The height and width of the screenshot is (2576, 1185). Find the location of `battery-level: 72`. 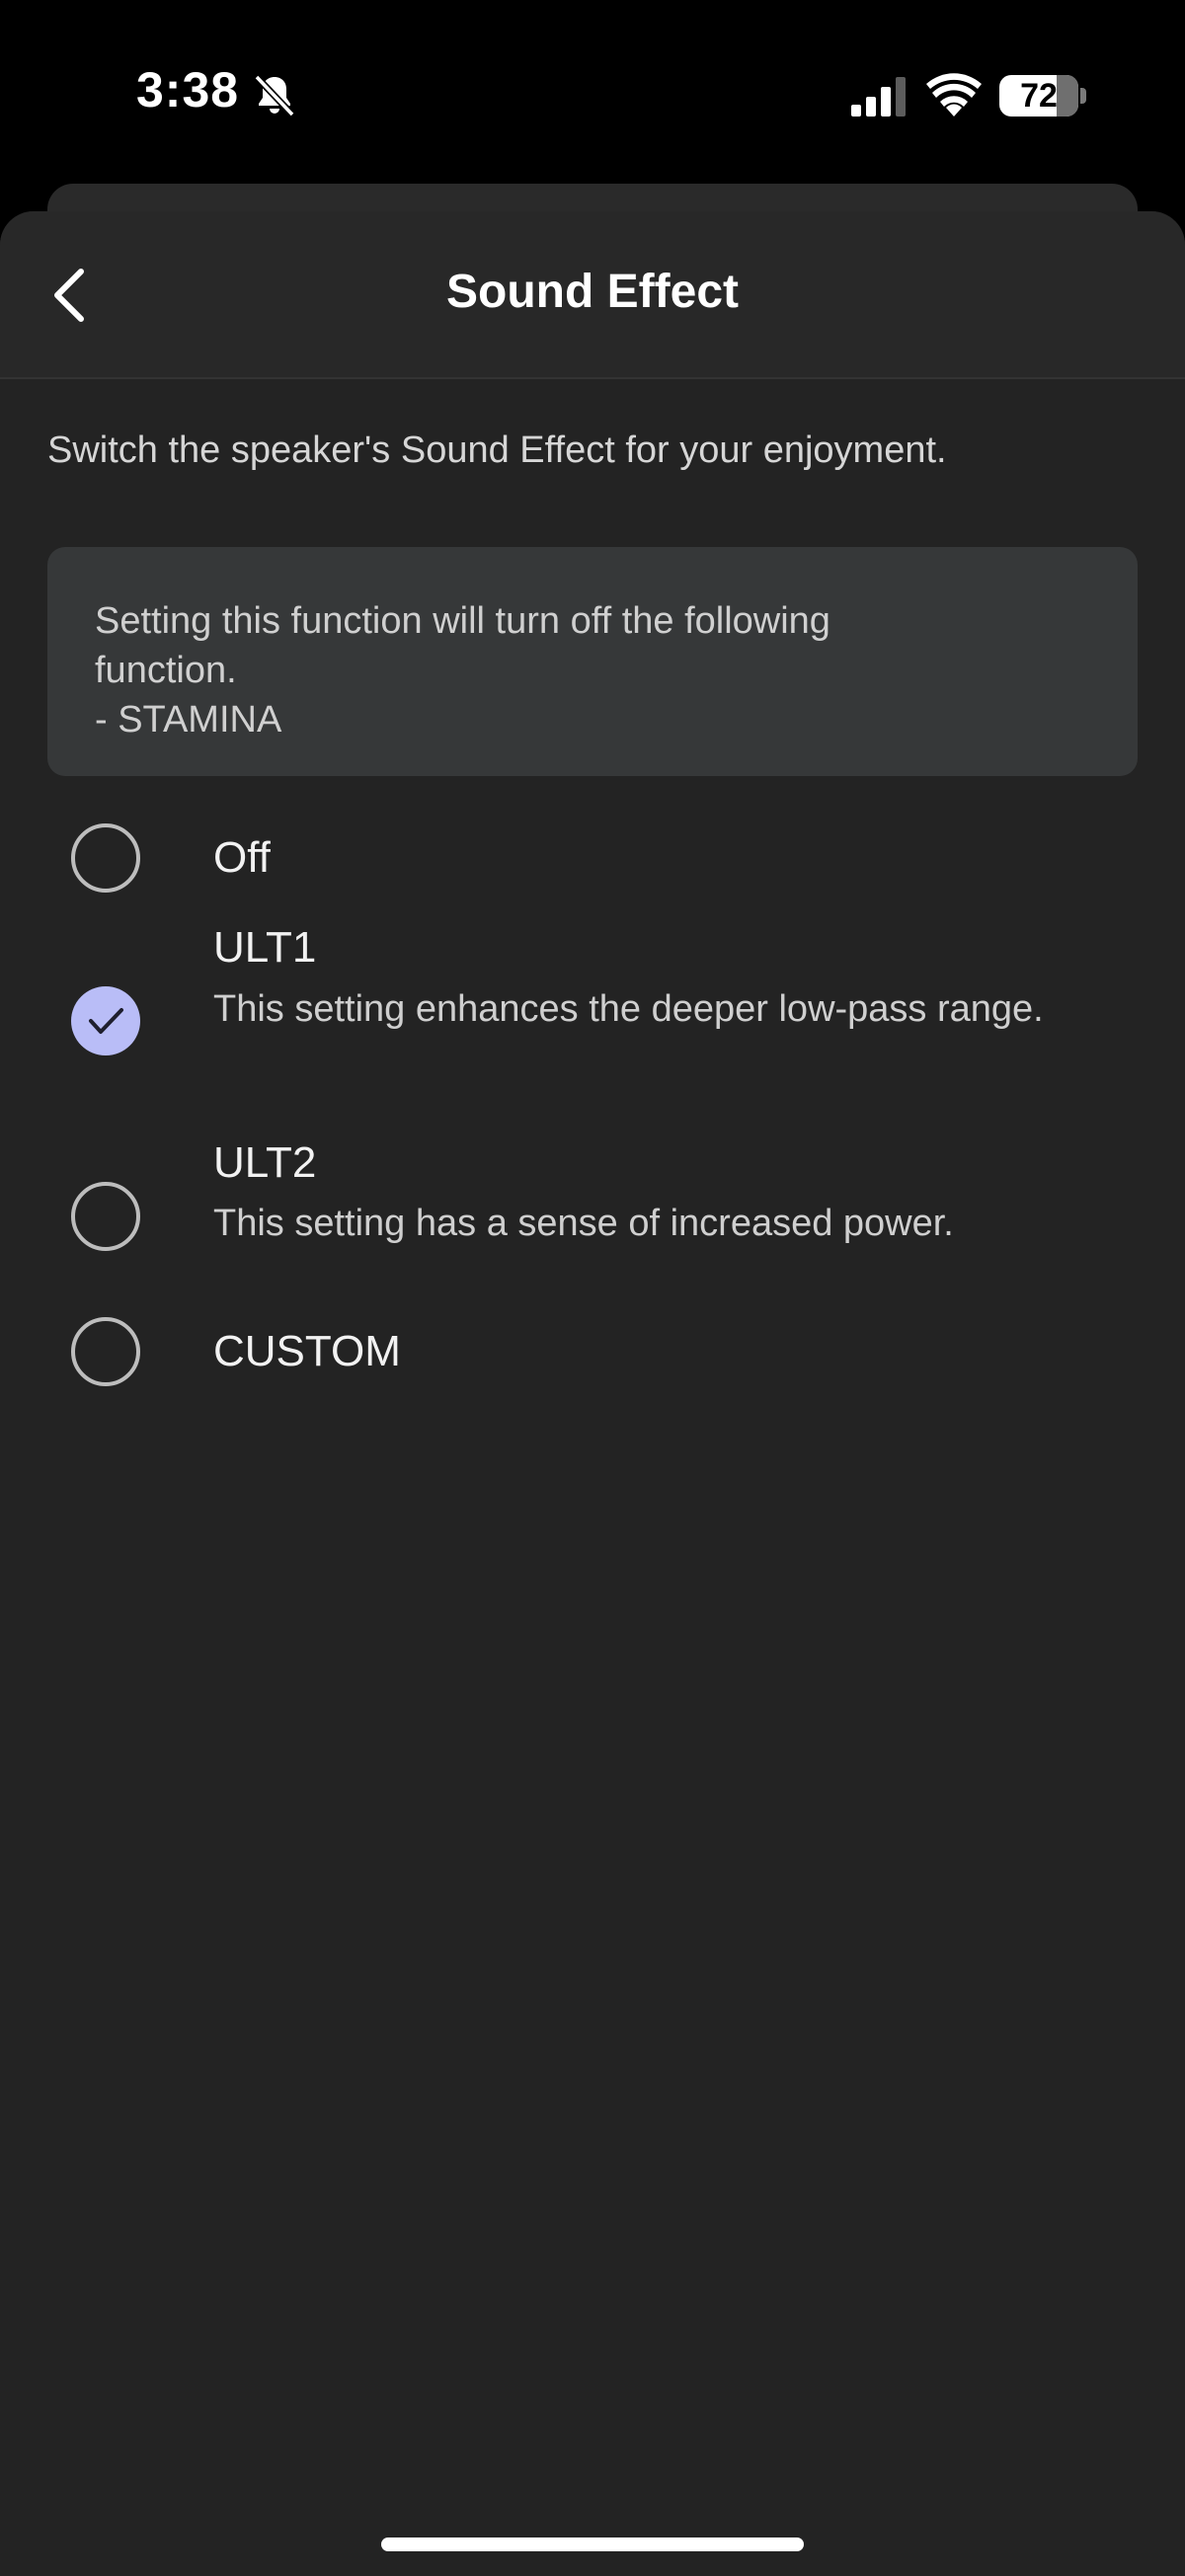

battery-level: 72 is located at coordinates (1039, 96).